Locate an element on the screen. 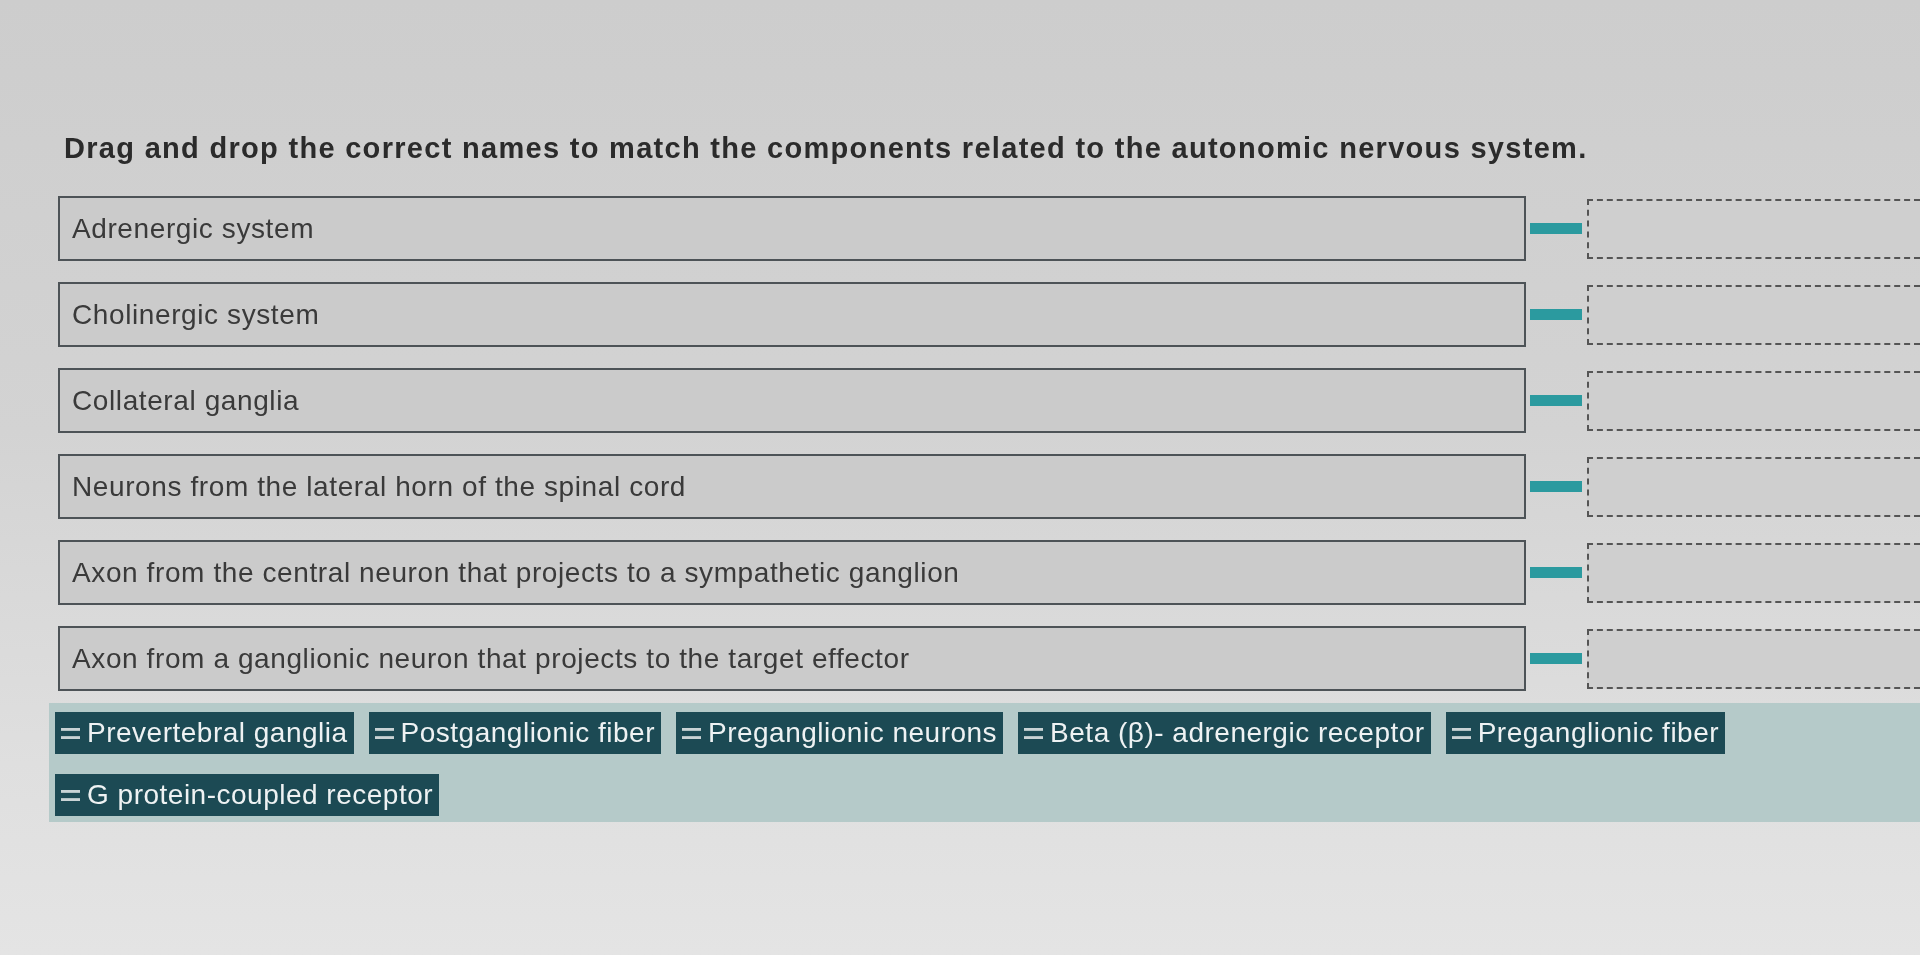 This screenshot has width=1920, height=955. term-label: Collateral ganglia is located at coordinates (186, 400).